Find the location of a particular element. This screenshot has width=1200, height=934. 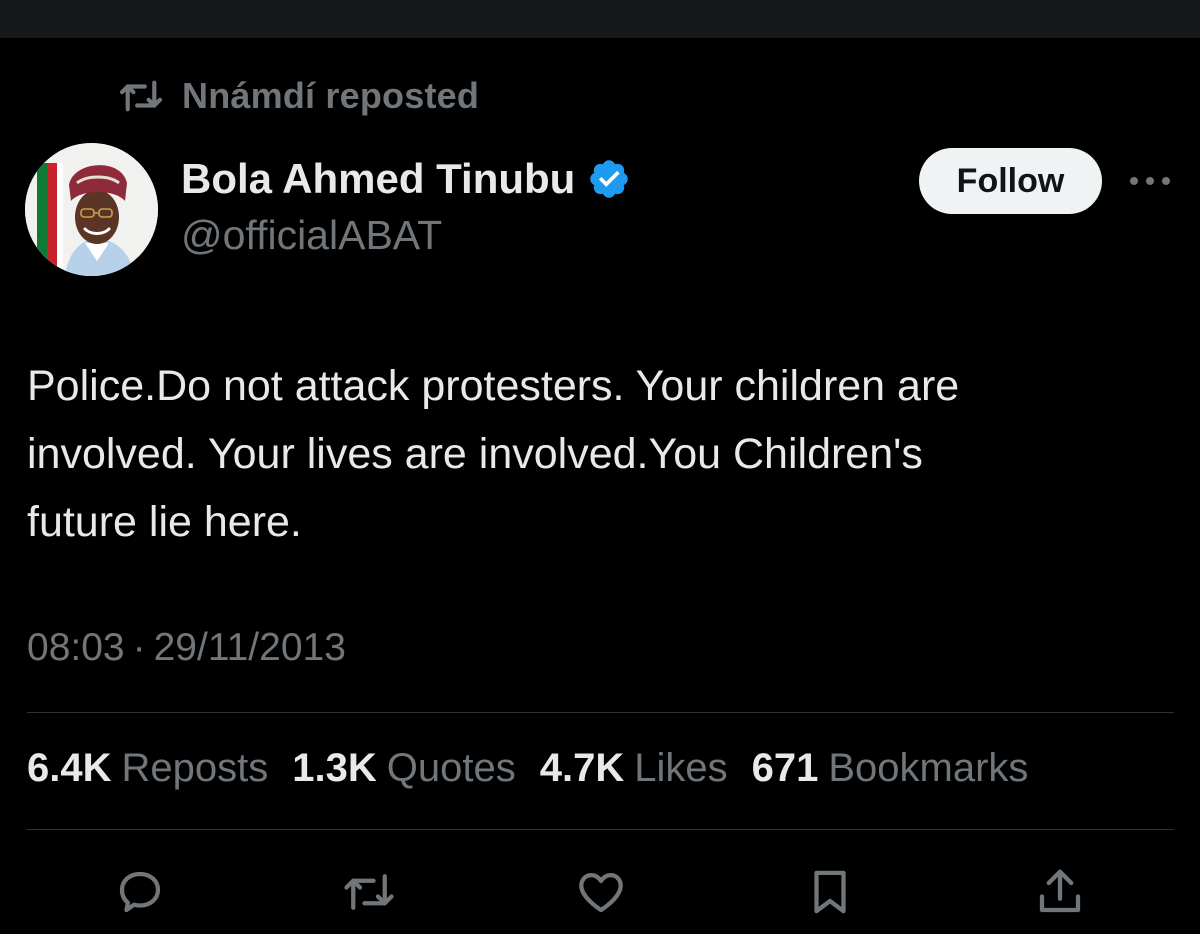

follow-button: Follow is located at coordinates (1010, 181).